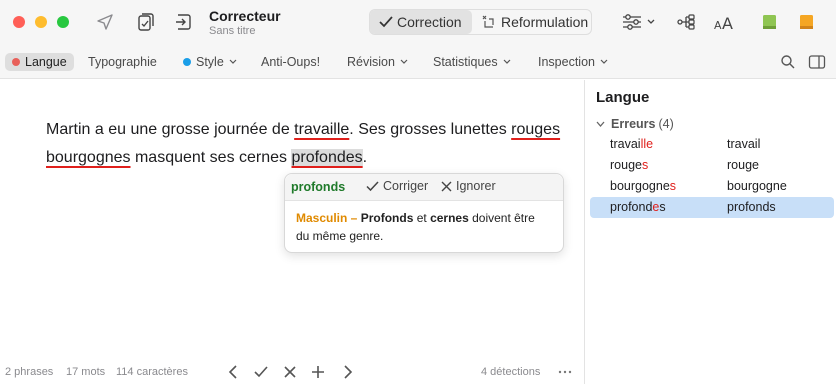  What do you see at coordinates (545, 22) in the screenshot?
I see `reformulation-mode-label: Reformulation` at bounding box center [545, 22].